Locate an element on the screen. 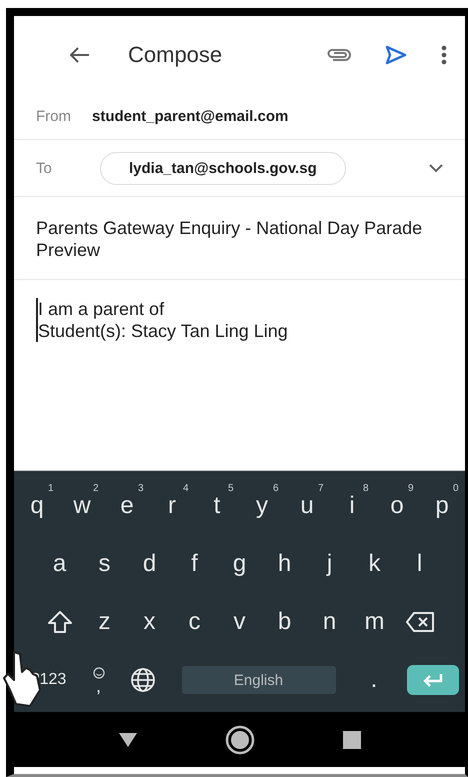  key-hint: 3 is located at coordinates (141, 488).